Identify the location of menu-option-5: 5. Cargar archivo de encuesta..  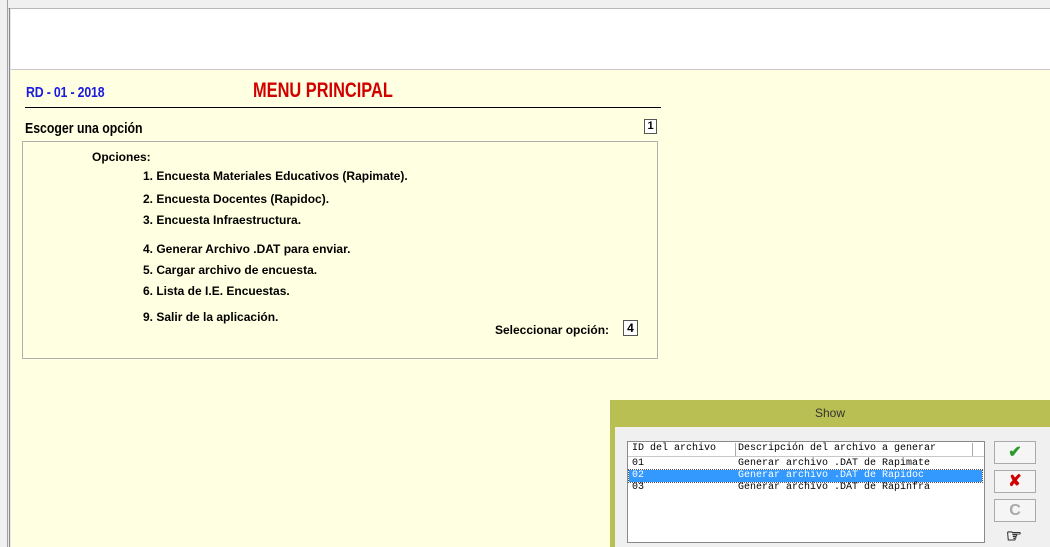
(230, 270).